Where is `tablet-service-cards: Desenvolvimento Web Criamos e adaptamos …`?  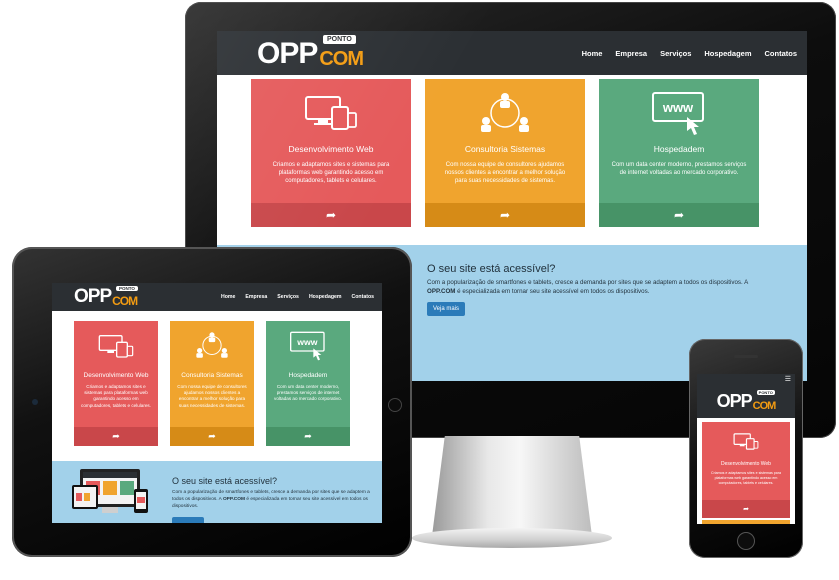 tablet-service-cards: Desenvolvimento Web Criamos e adaptamos … is located at coordinates (212, 383).